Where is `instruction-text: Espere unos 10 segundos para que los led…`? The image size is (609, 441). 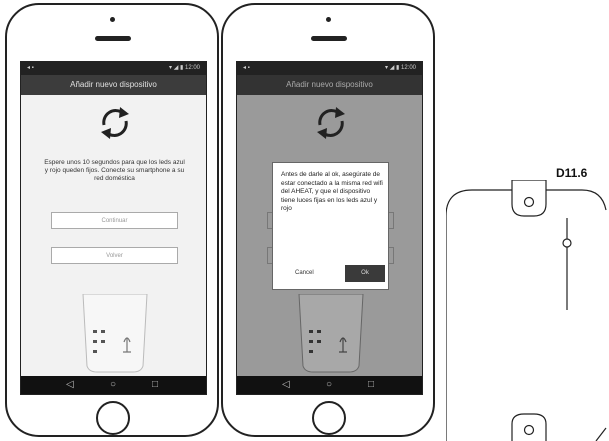 instruction-text: Espere unos 10 segundos para que los led… is located at coordinates (114, 170).